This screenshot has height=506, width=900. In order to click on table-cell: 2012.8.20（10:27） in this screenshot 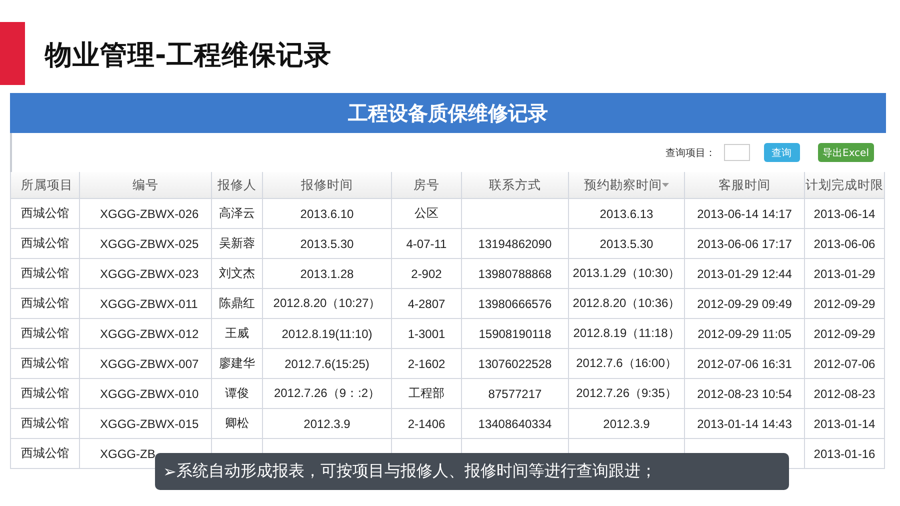, I will do `click(327, 303)`.